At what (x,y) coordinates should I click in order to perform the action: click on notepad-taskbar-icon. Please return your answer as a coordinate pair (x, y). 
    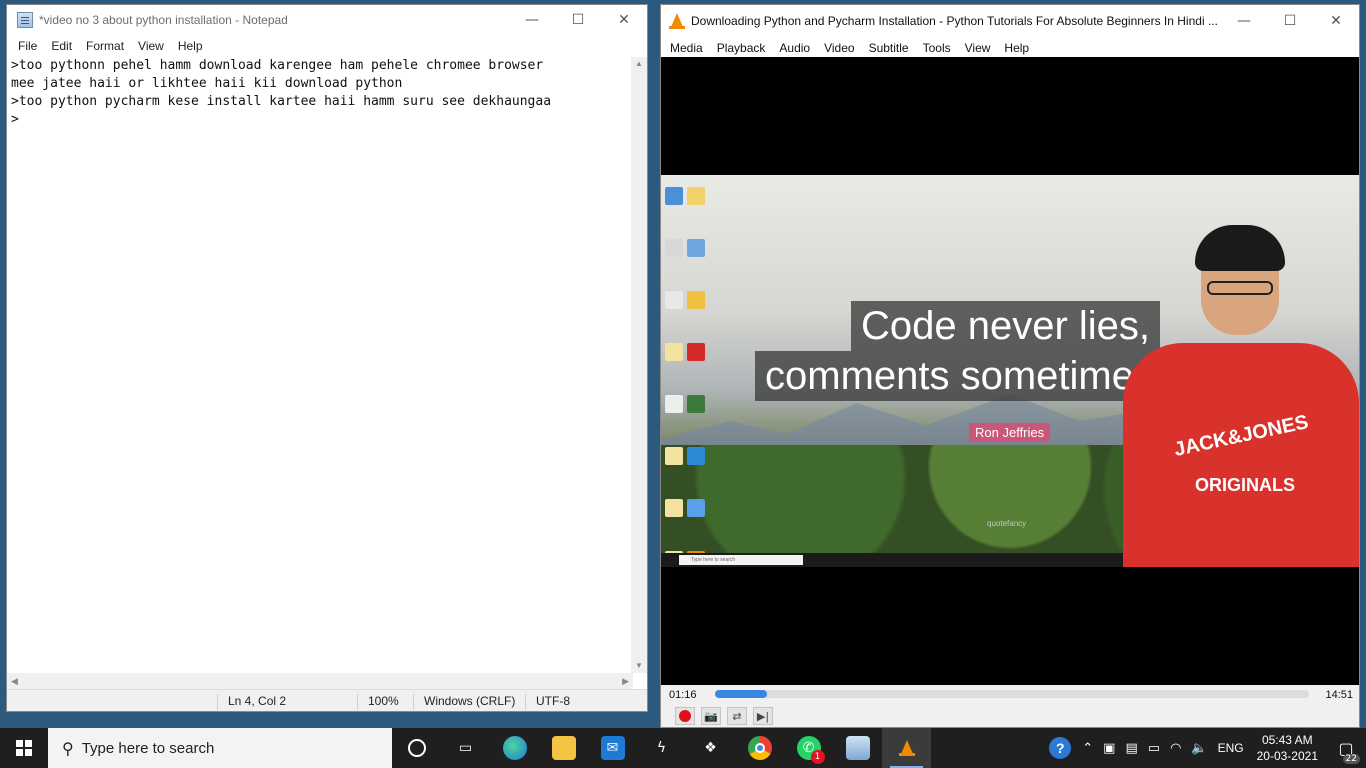
    Looking at the image, I should click on (857, 748).